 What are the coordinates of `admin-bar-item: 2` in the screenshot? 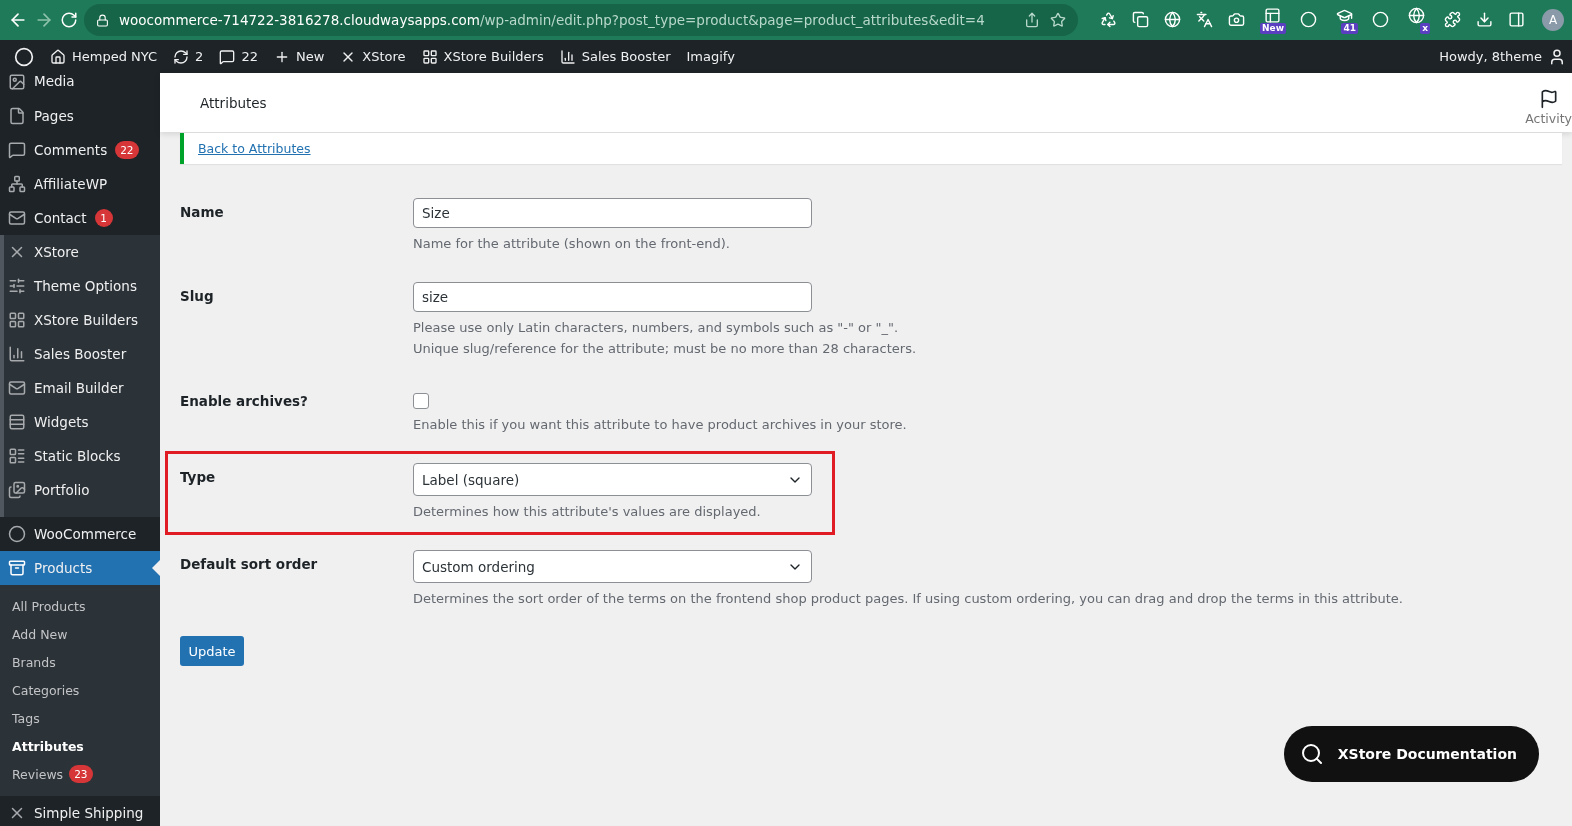 It's located at (188, 56).